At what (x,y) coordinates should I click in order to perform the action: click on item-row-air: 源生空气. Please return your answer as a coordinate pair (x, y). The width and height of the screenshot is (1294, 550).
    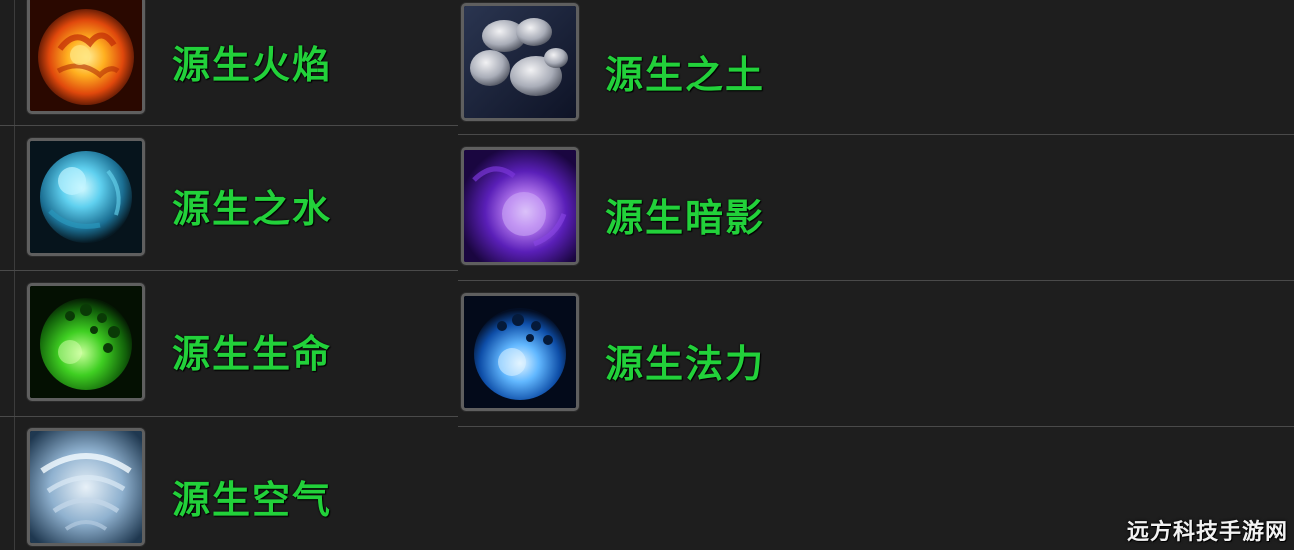
    Looking at the image, I should click on (229, 483).